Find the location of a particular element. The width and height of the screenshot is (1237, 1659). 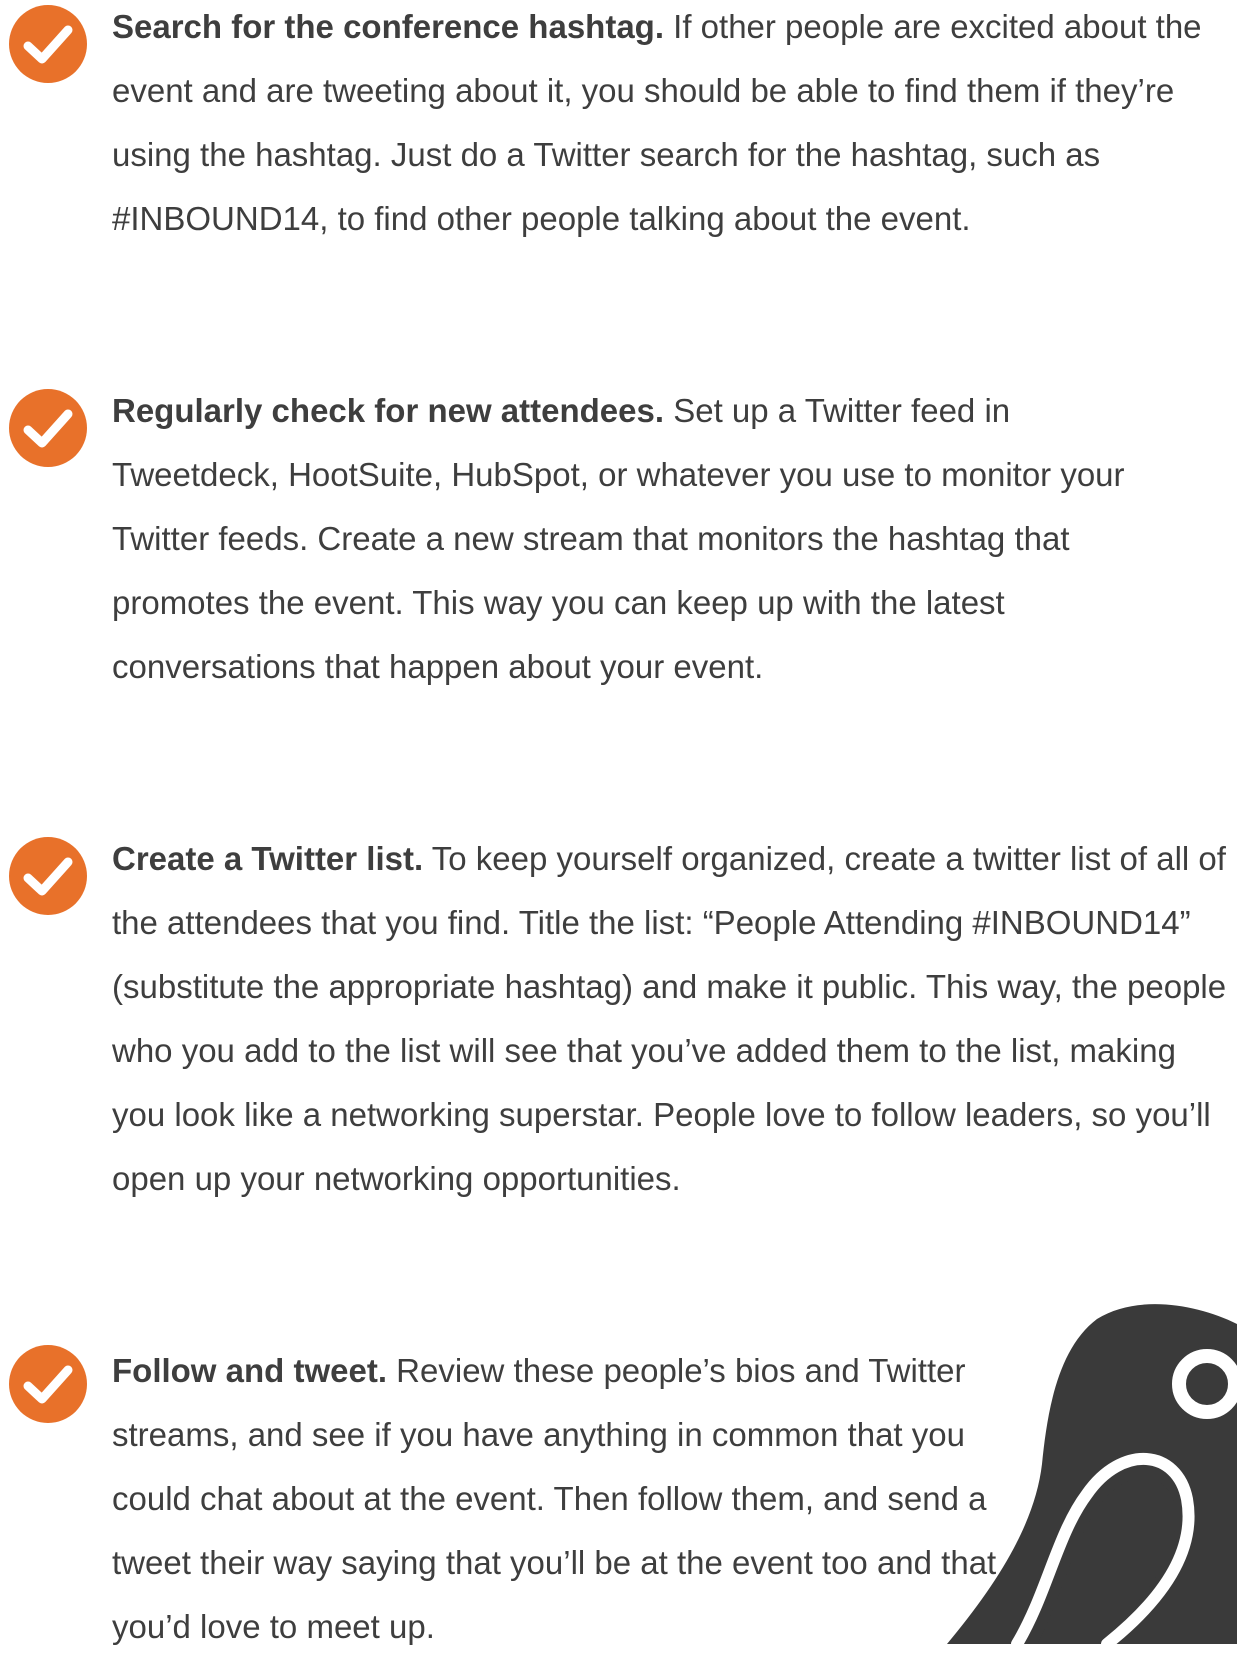

tip-title: Create a Twitter list. is located at coordinates (268, 858).